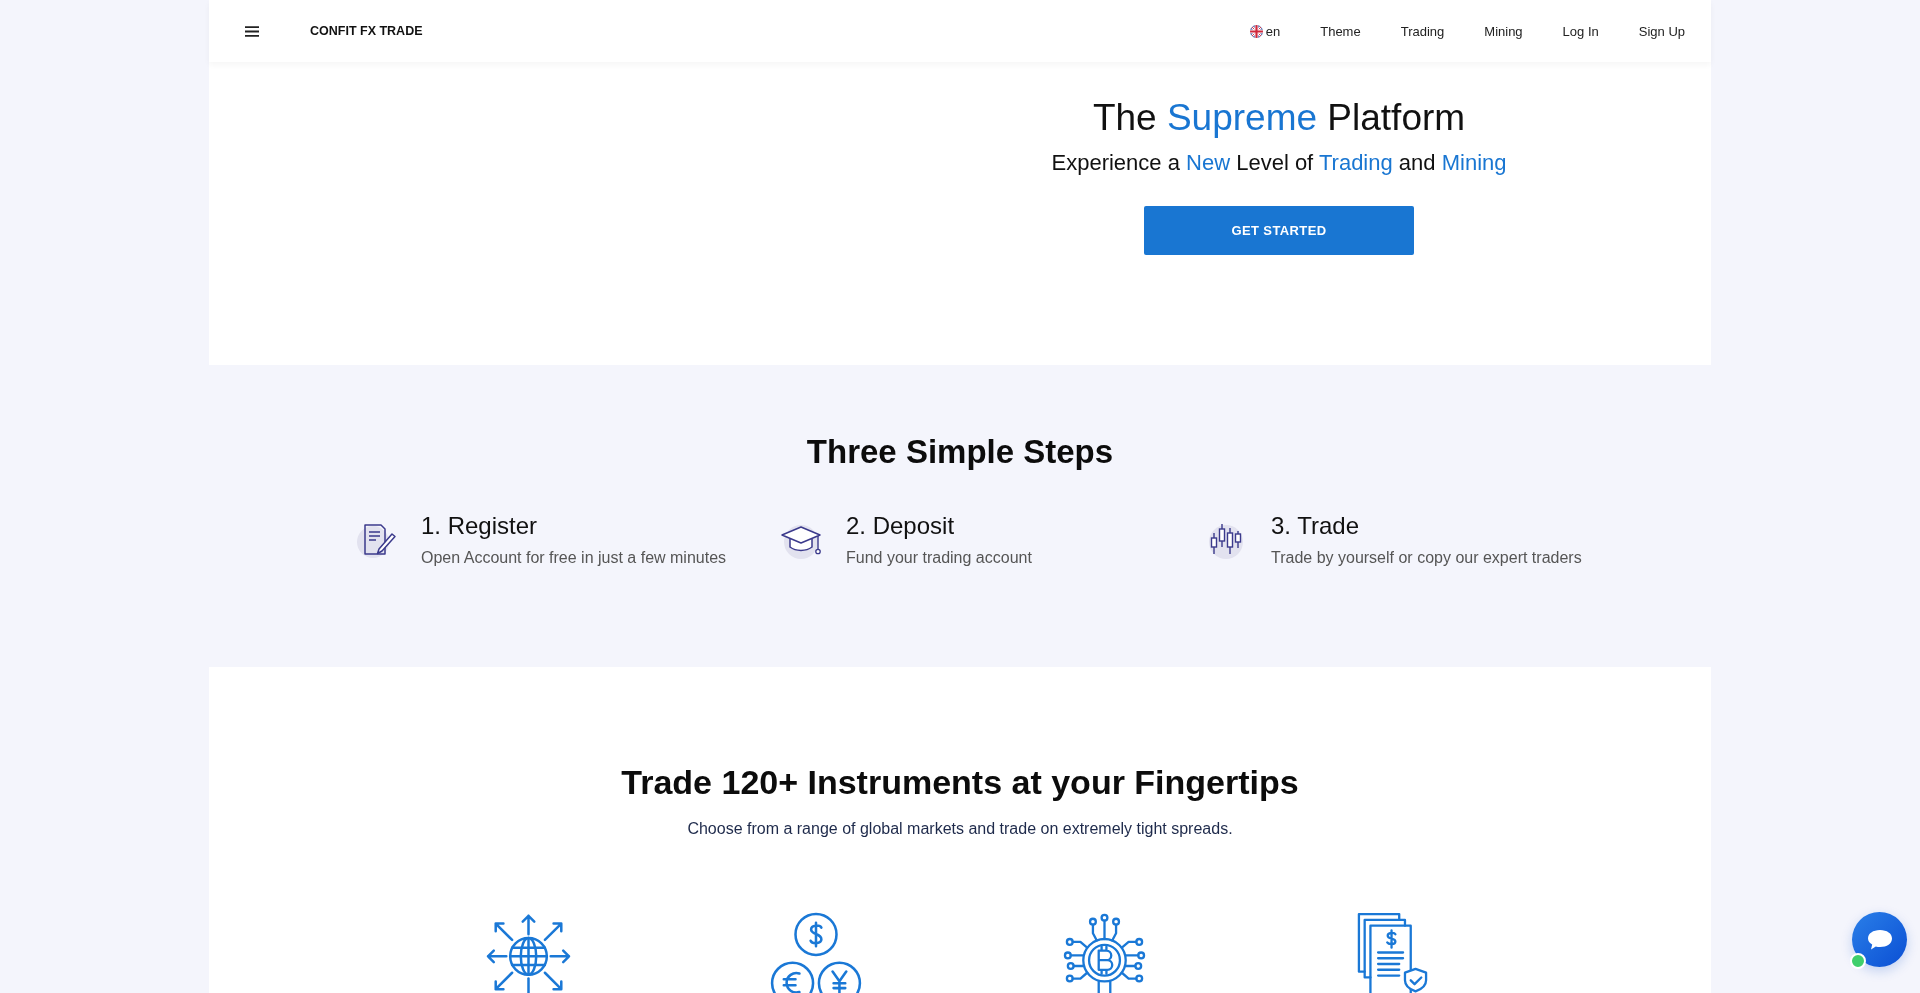  What do you see at coordinates (1340, 31) in the screenshot?
I see `nav-link: Theme` at bounding box center [1340, 31].